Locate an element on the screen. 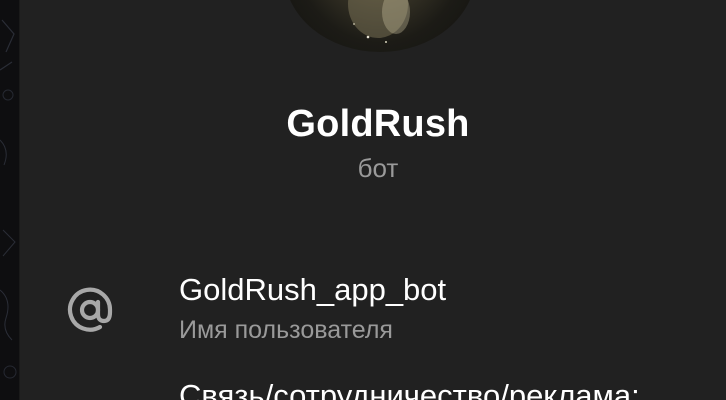 Image resolution: width=726 pixels, height=400 pixels. description-text: Связь/сотрудничество/реклама: is located at coordinates (409, 389).